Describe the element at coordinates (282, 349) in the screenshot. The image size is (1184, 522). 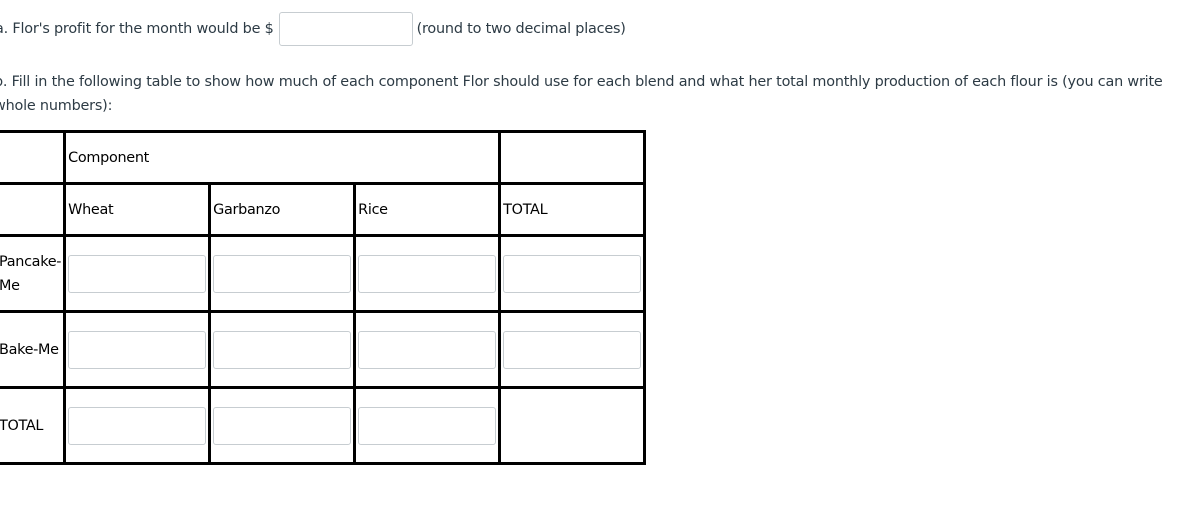
I see `bake-me-garbanzo-input` at that location.